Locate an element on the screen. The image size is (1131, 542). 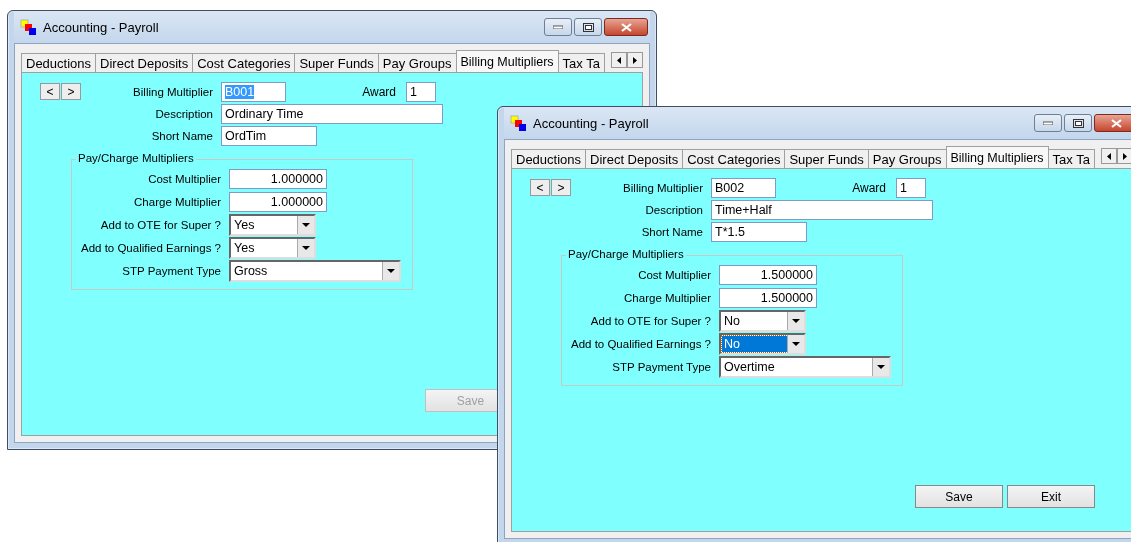
text-field: OrdTim is located at coordinates (269, 135).